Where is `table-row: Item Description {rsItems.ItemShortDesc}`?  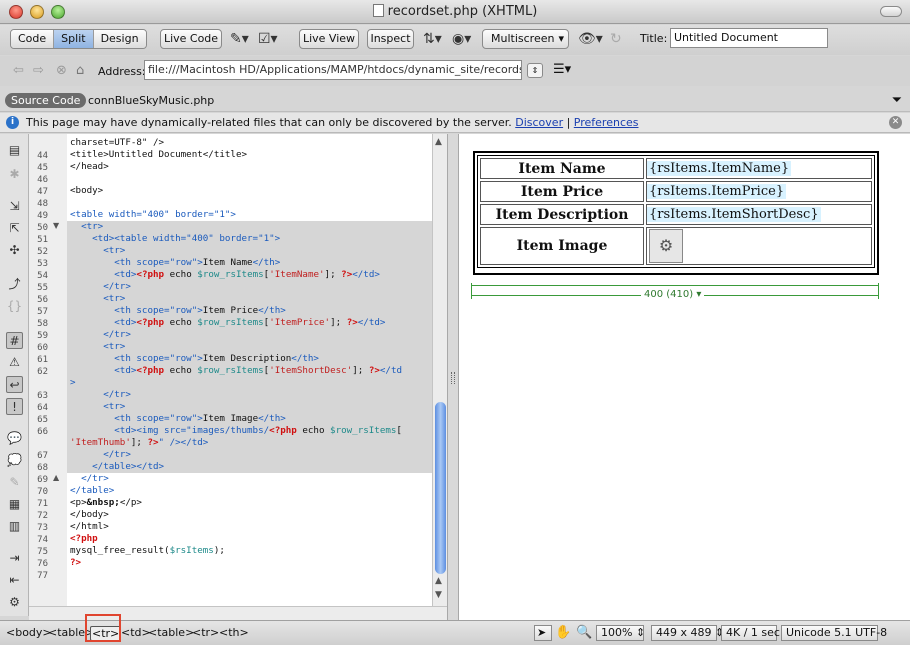
table-row: Item Description {rsItems.ItemShortDesc} is located at coordinates (676, 214).